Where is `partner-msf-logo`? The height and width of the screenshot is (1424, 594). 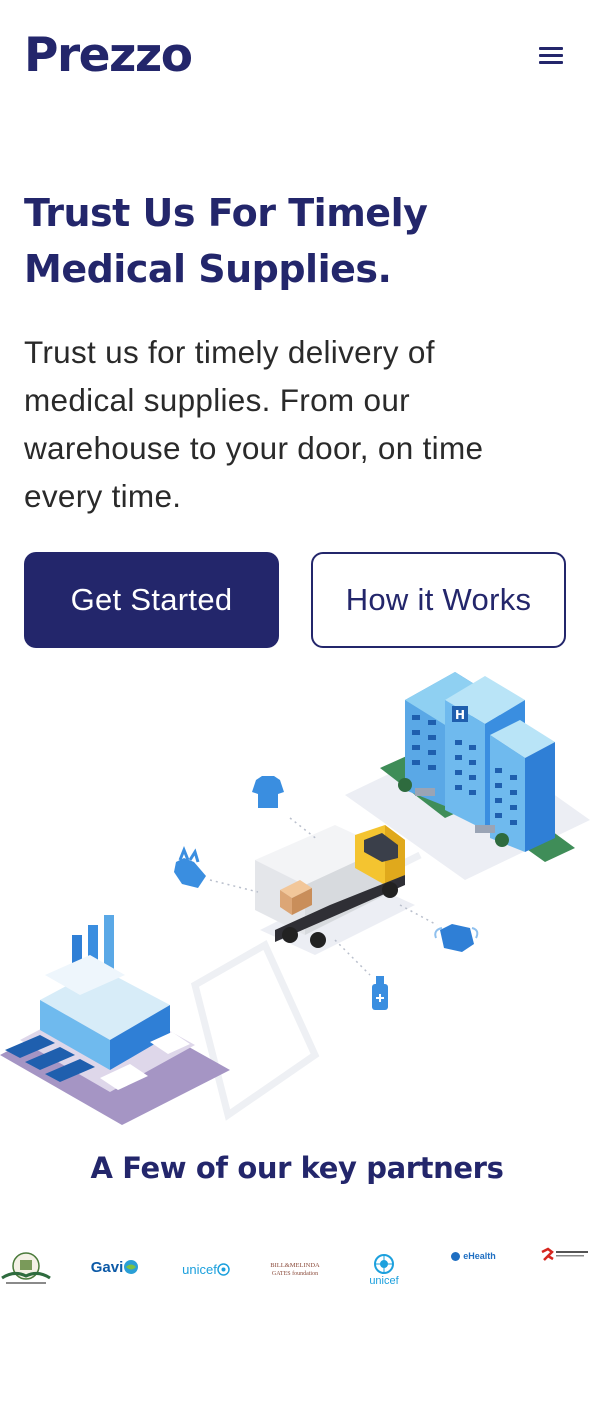 partner-msf-logo is located at coordinates (565, 1254).